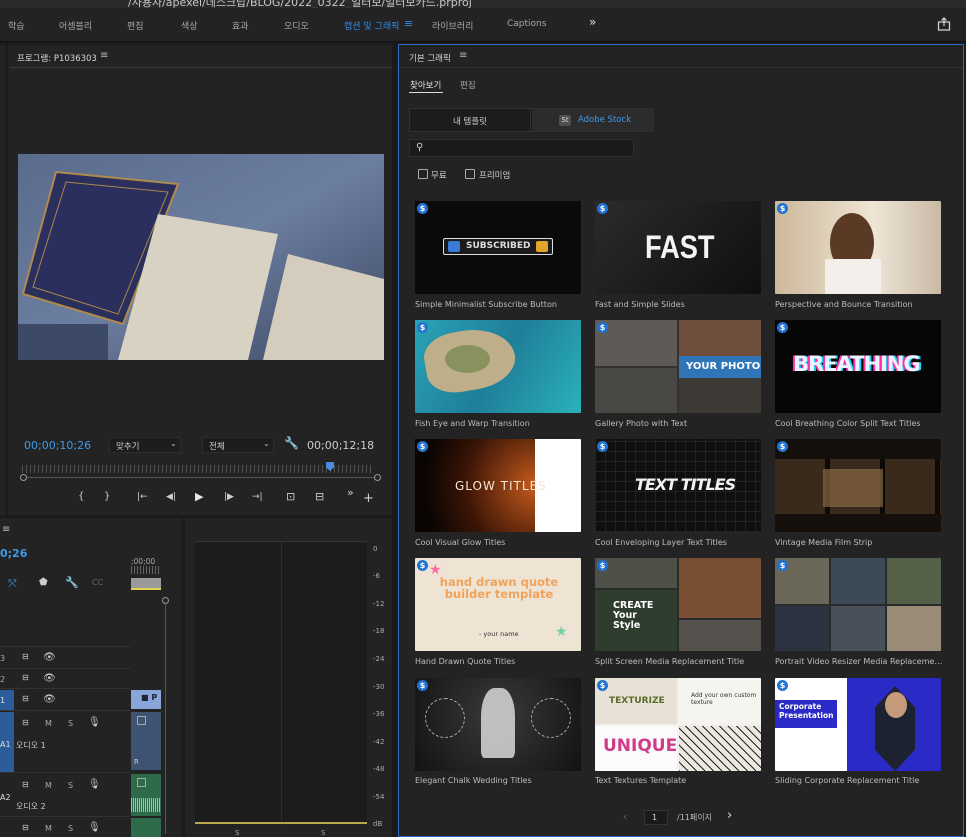 The image size is (966, 837). Describe the element at coordinates (678, 247) in the screenshot. I see `template-thumbnail: $ FAST` at that location.